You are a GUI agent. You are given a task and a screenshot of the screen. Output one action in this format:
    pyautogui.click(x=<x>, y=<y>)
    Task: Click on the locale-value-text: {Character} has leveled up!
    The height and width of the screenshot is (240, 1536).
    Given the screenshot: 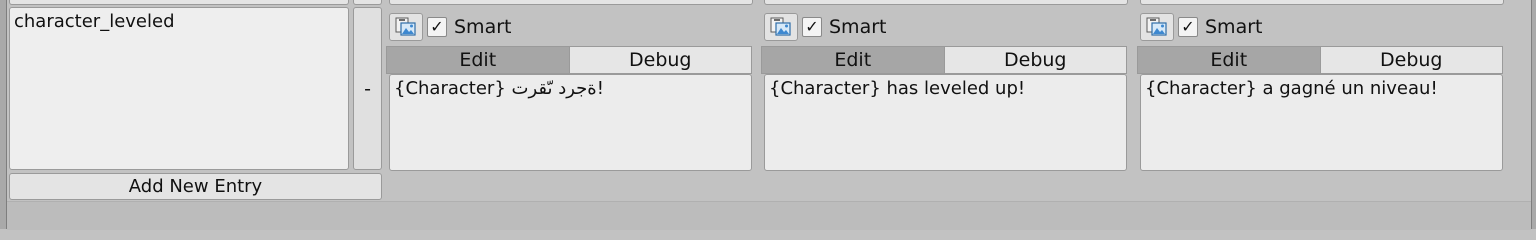 What is the action you would take?
    pyautogui.click(x=897, y=88)
    